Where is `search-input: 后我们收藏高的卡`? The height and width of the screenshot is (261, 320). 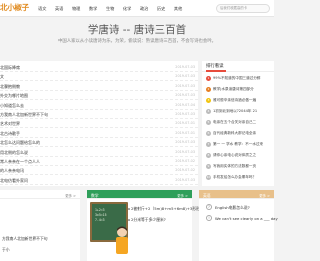
search-input: 后我们收藏高的卡 is located at coordinates (243, 8).